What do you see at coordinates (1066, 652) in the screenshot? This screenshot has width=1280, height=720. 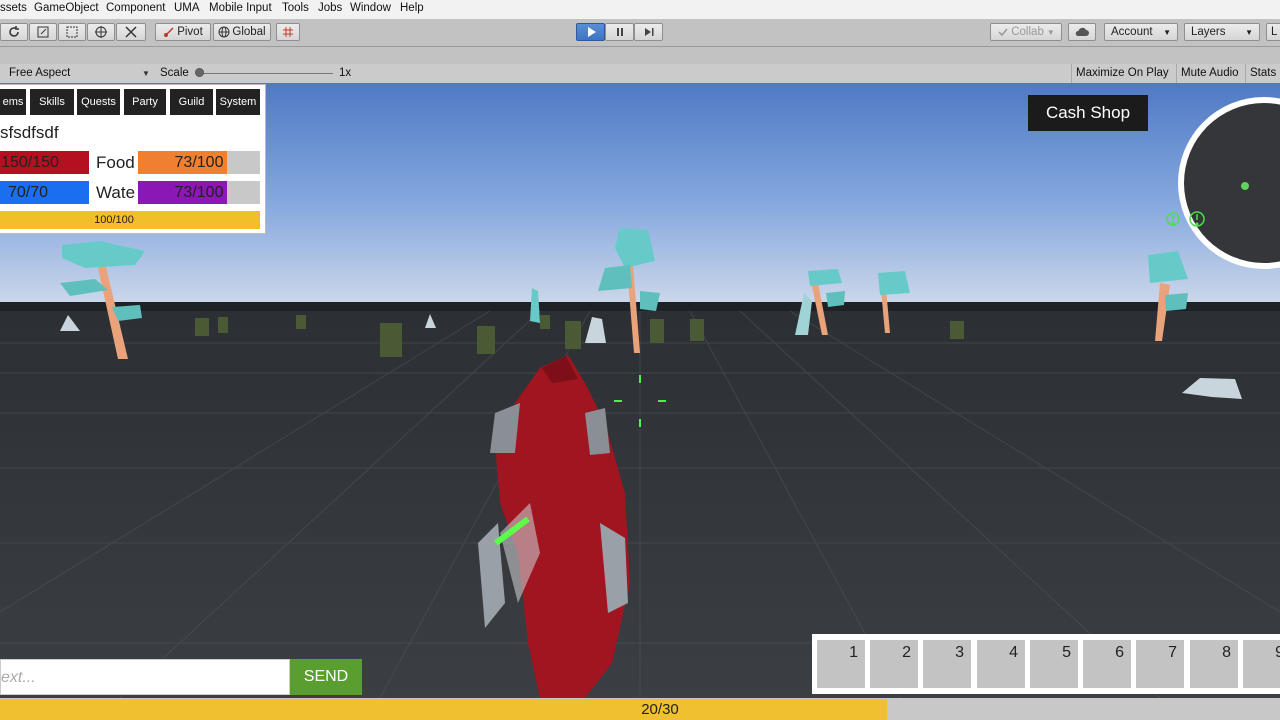 I see `slot-number: 5` at bounding box center [1066, 652].